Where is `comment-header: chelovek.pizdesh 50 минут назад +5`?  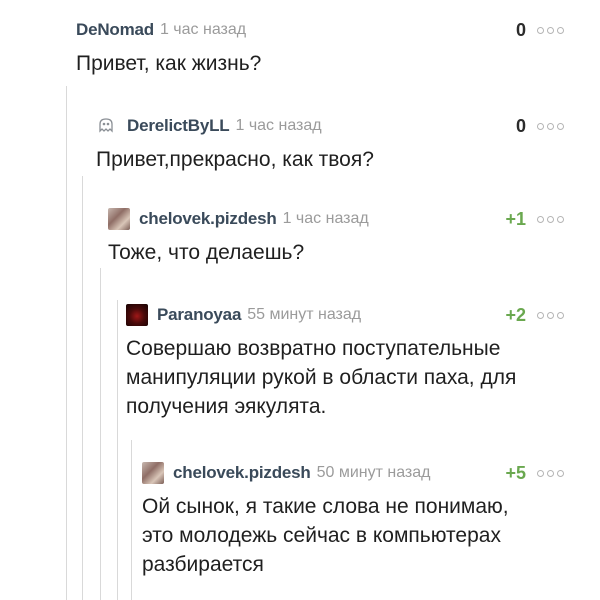 comment-header: chelovek.pizdesh 50 минут назад +5 is located at coordinates (353, 473).